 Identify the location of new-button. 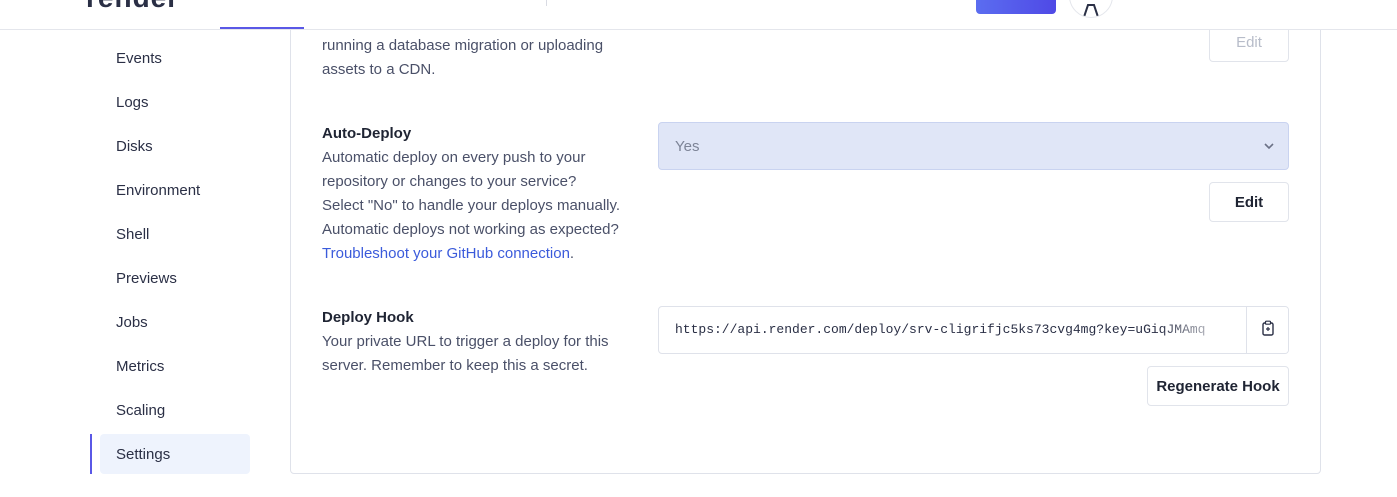
(1016, 7).